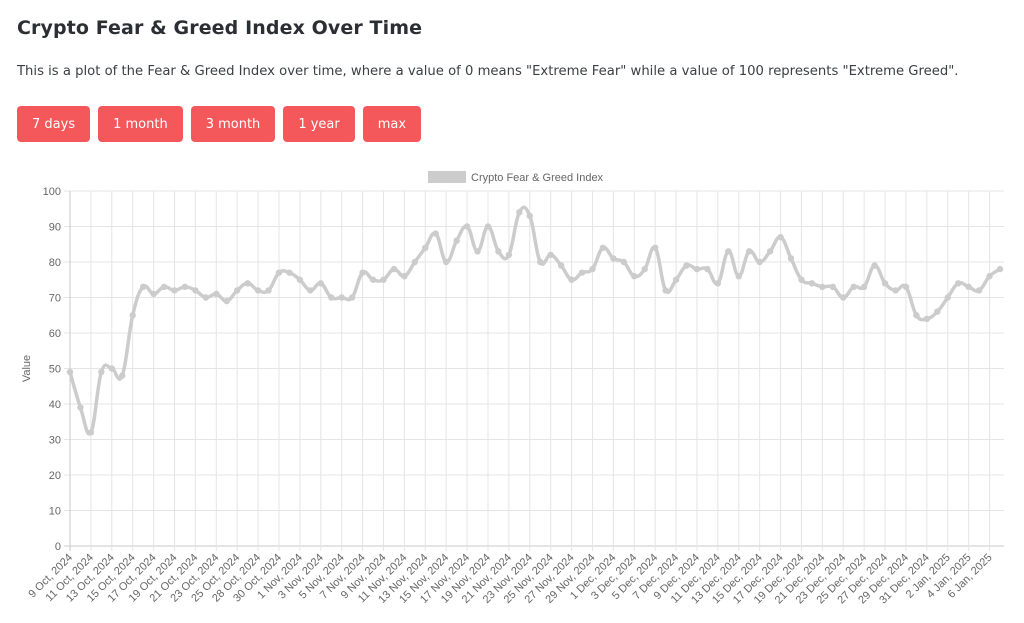 Image resolution: width=1024 pixels, height=623 pixels. What do you see at coordinates (516, 177) in the screenshot?
I see `chart-legend: Crypto Fear & Greed Index` at bounding box center [516, 177].